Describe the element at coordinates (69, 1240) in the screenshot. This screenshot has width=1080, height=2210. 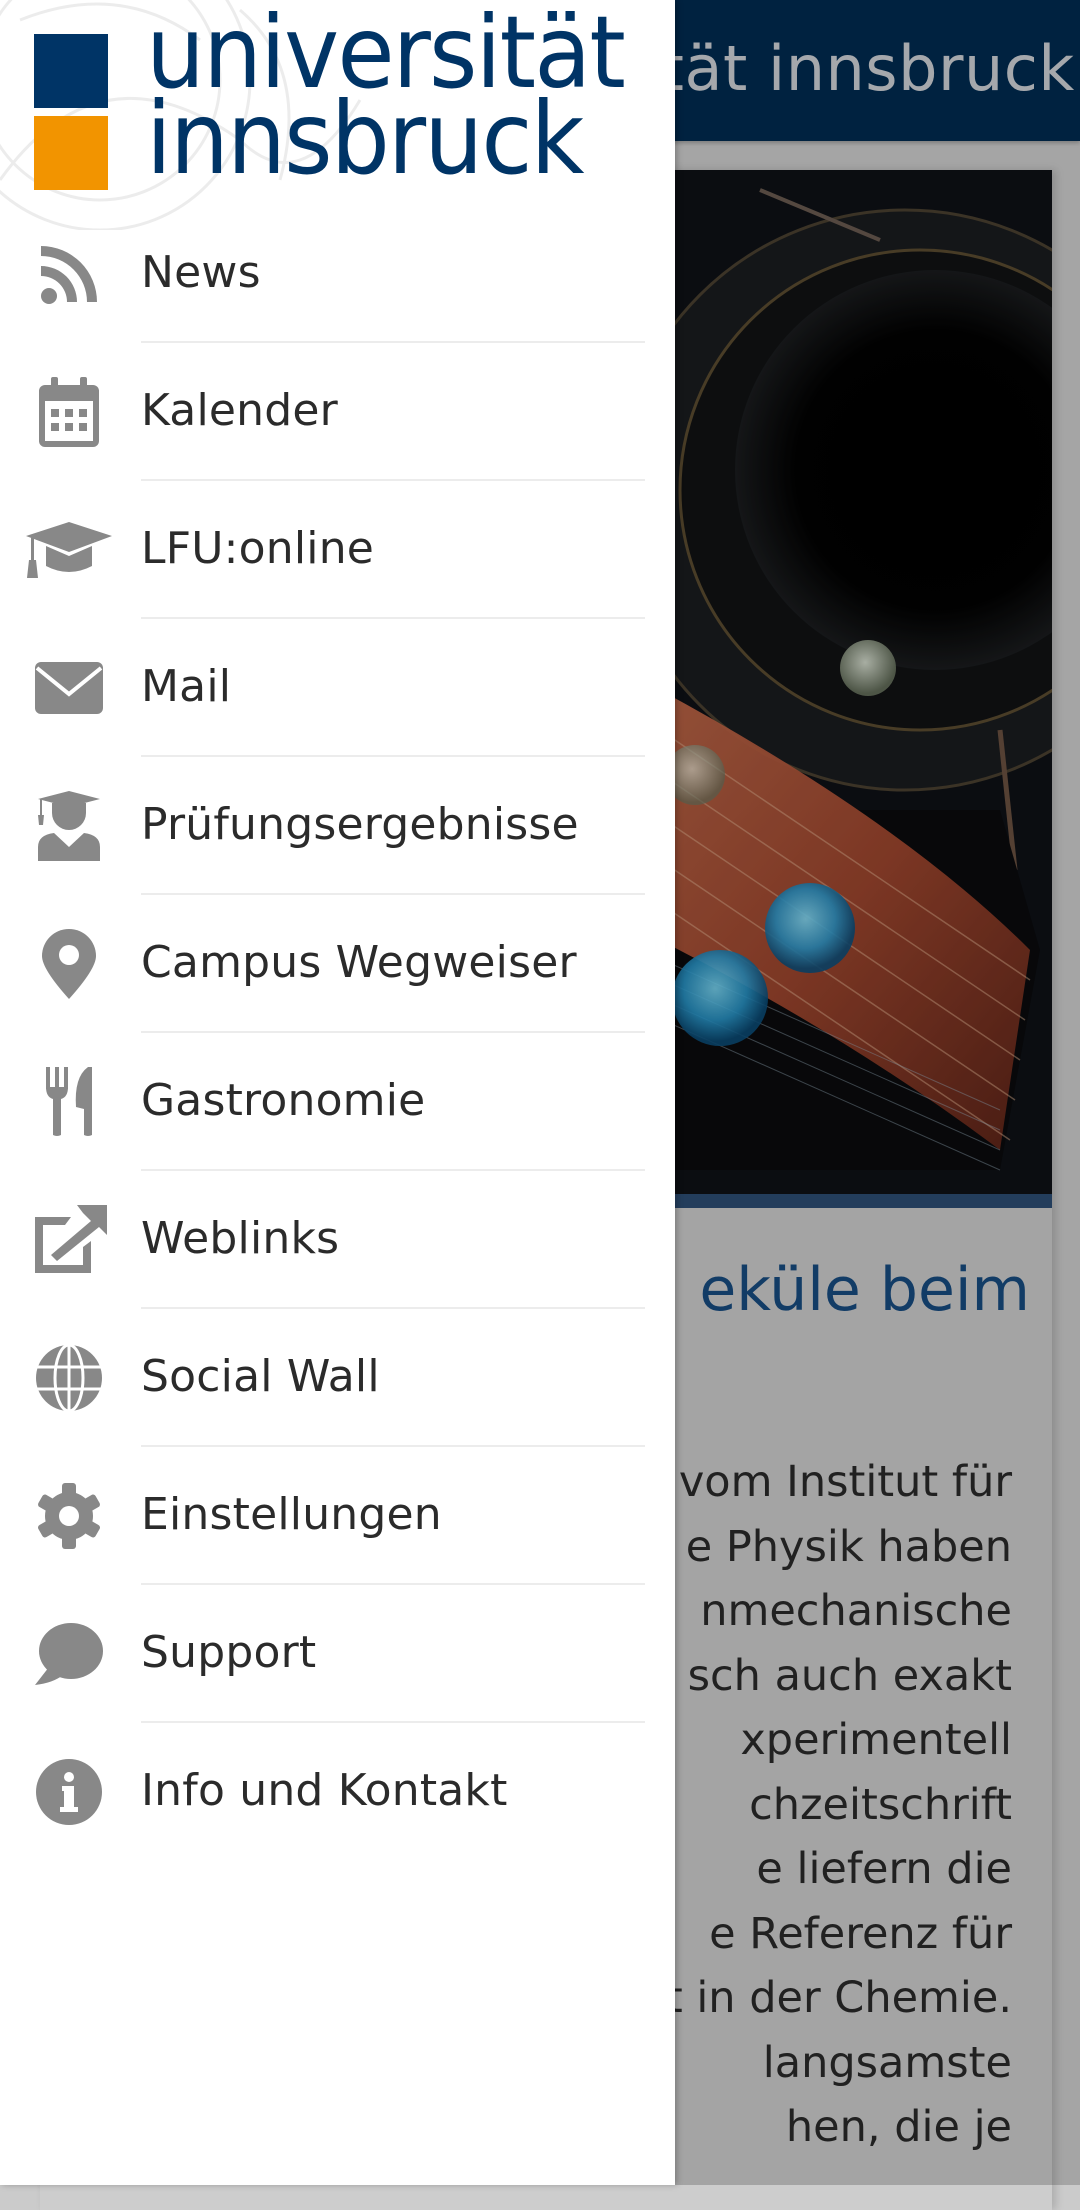
I see `external-link-icon` at that location.